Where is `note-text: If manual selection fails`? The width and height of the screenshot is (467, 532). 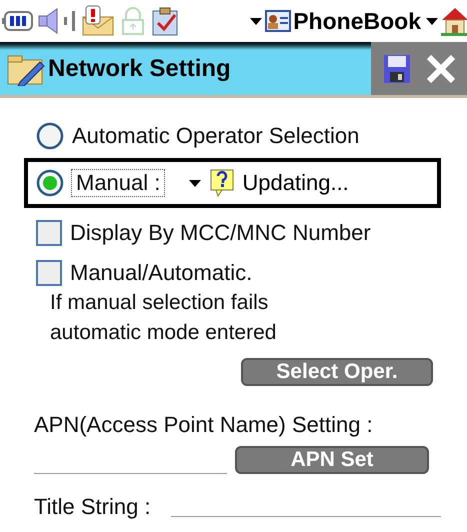
note-text: If manual selection fails is located at coordinates (160, 303).